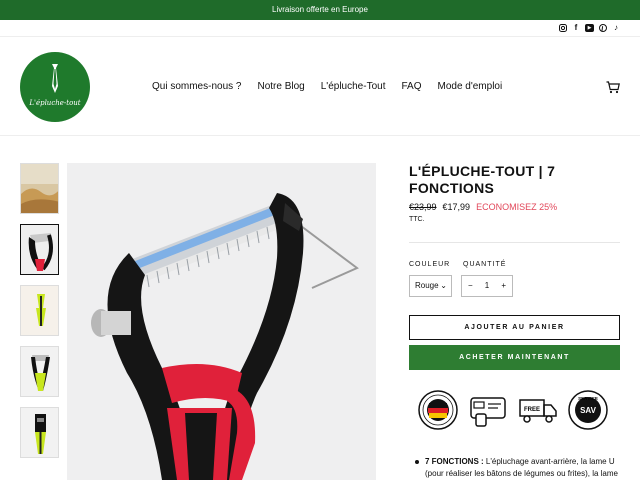  What do you see at coordinates (469, 86) in the screenshot?
I see `nav-item-instructions: Mode d'emploi` at bounding box center [469, 86].